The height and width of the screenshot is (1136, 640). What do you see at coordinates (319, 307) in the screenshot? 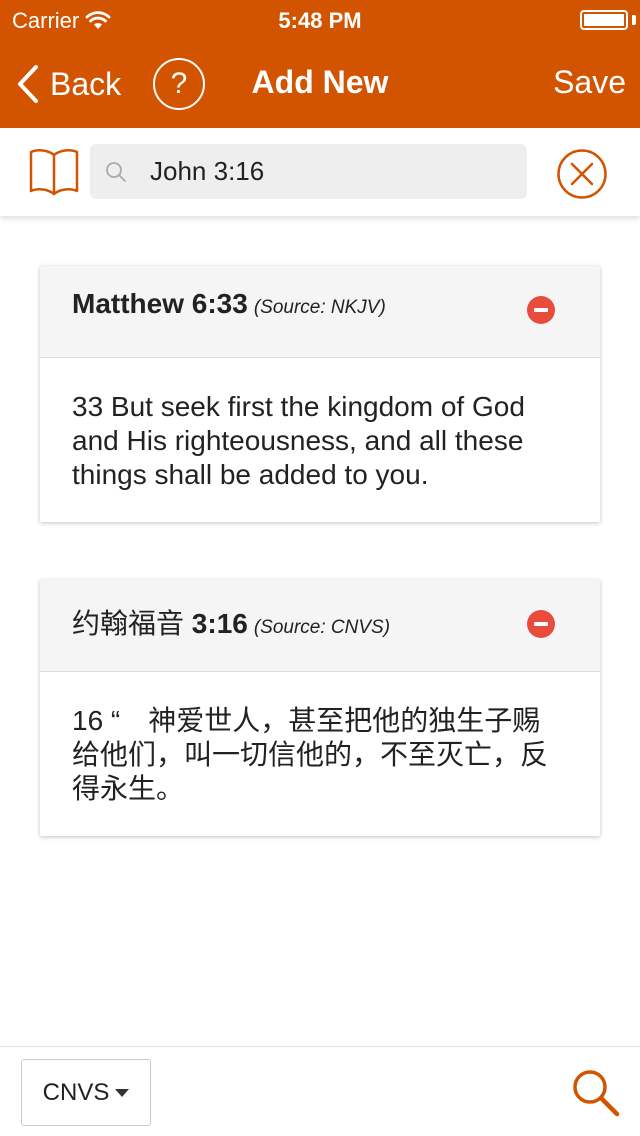
I see `verse-source: (Source: NKJV)` at bounding box center [319, 307].